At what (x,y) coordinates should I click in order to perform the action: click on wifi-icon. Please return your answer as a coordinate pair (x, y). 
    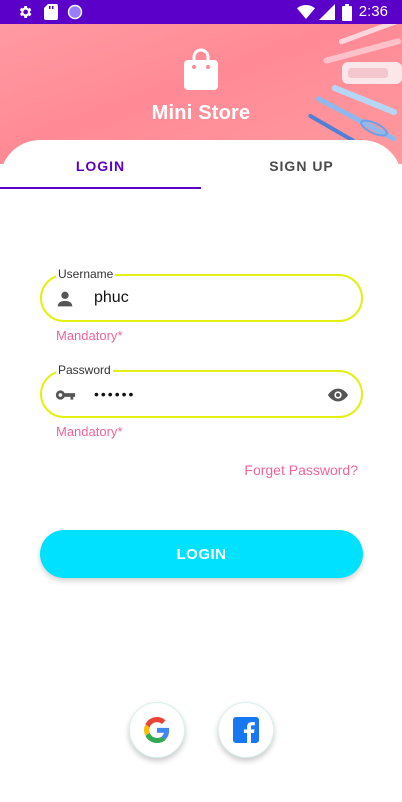
    Looking at the image, I should click on (306, 12).